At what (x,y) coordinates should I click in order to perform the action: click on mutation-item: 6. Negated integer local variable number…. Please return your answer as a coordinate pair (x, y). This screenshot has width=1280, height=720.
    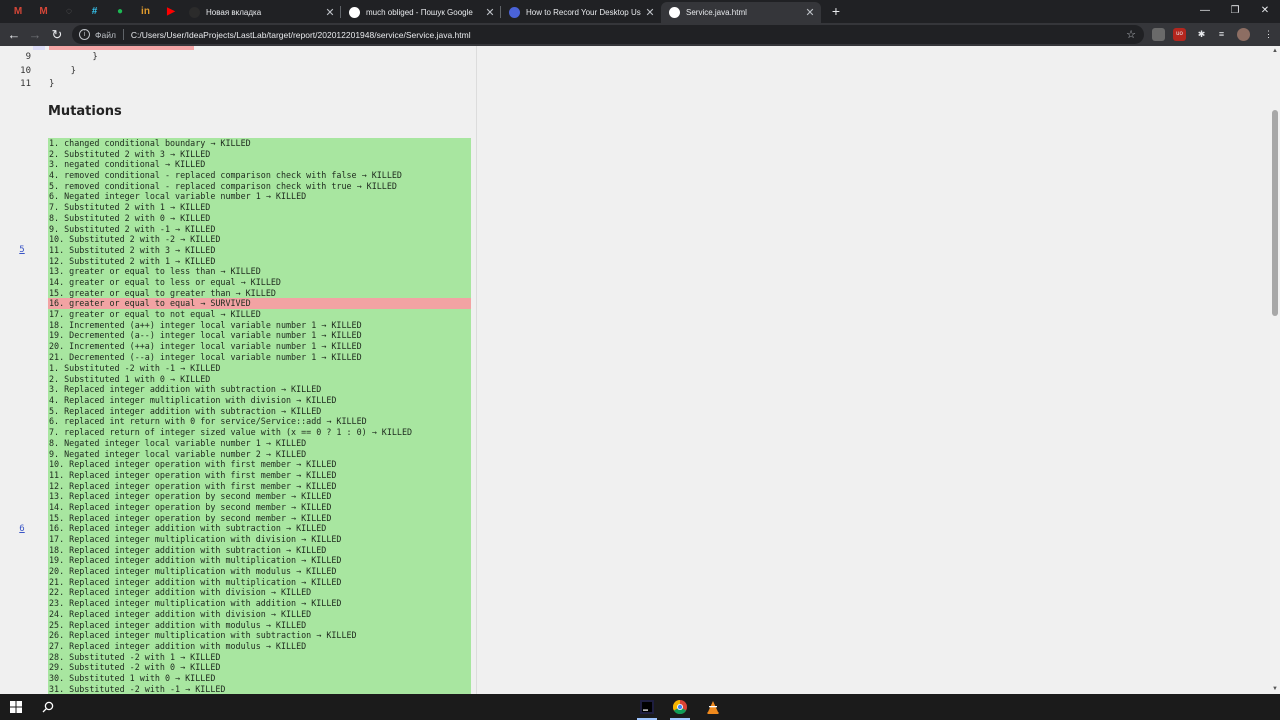
    Looking at the image, I should click on (178, 196).